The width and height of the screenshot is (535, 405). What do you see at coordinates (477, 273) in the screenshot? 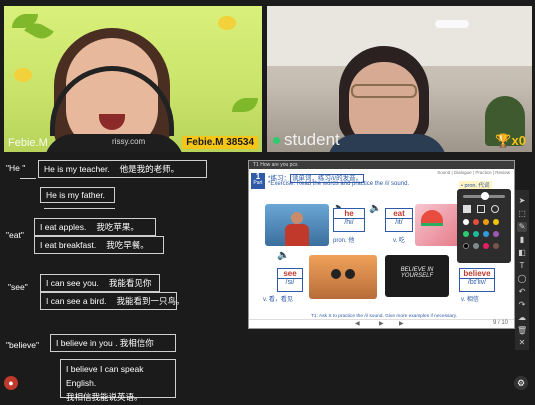
I see `word-text: believe` at bounding box center [477, 273].